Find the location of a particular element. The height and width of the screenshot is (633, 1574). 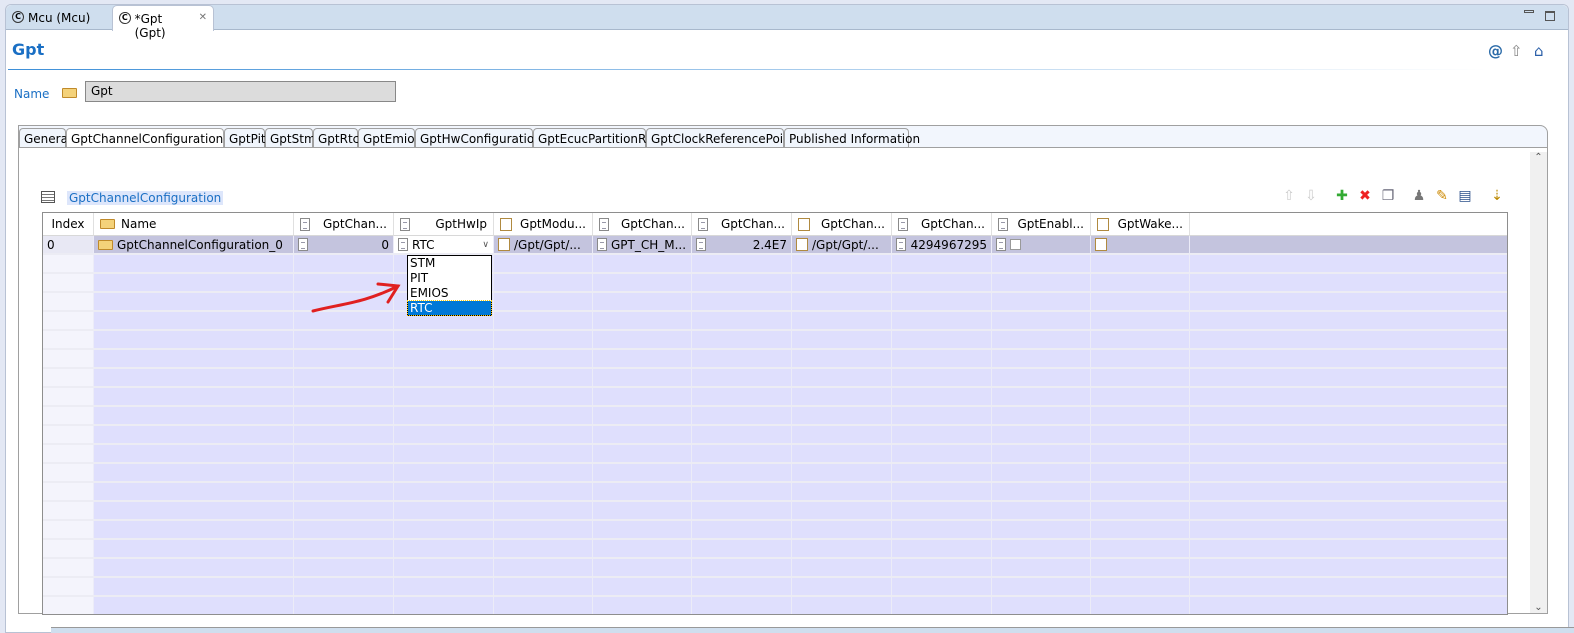

table-cell: GptChannelConfiguration_0 is located at coordinates (194, 245).